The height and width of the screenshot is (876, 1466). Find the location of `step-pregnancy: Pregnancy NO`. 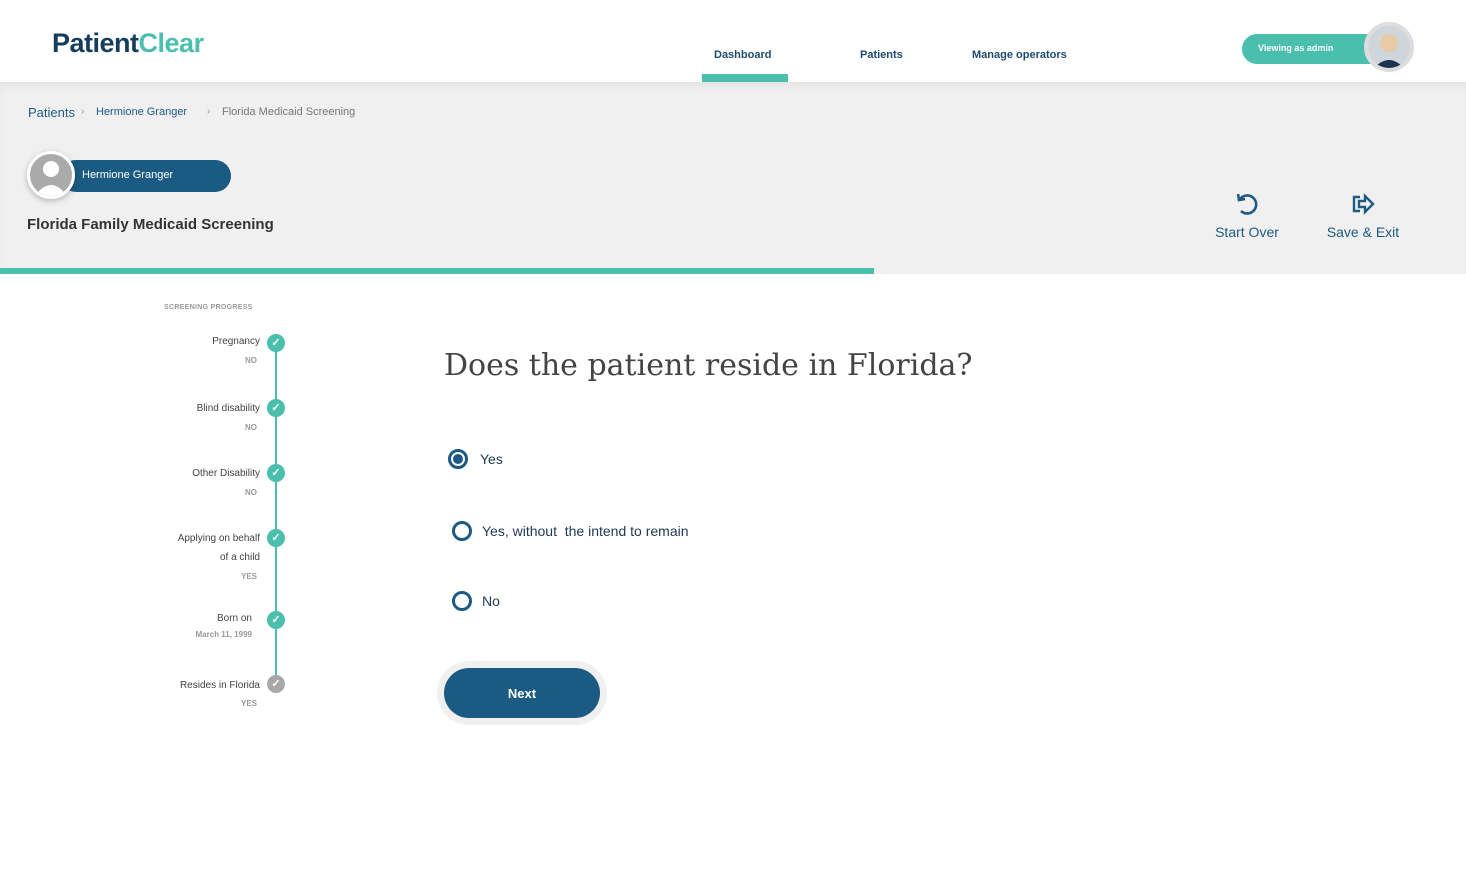

step-pregnancy: Pregnancy NO is located at coordinates (236, 351).